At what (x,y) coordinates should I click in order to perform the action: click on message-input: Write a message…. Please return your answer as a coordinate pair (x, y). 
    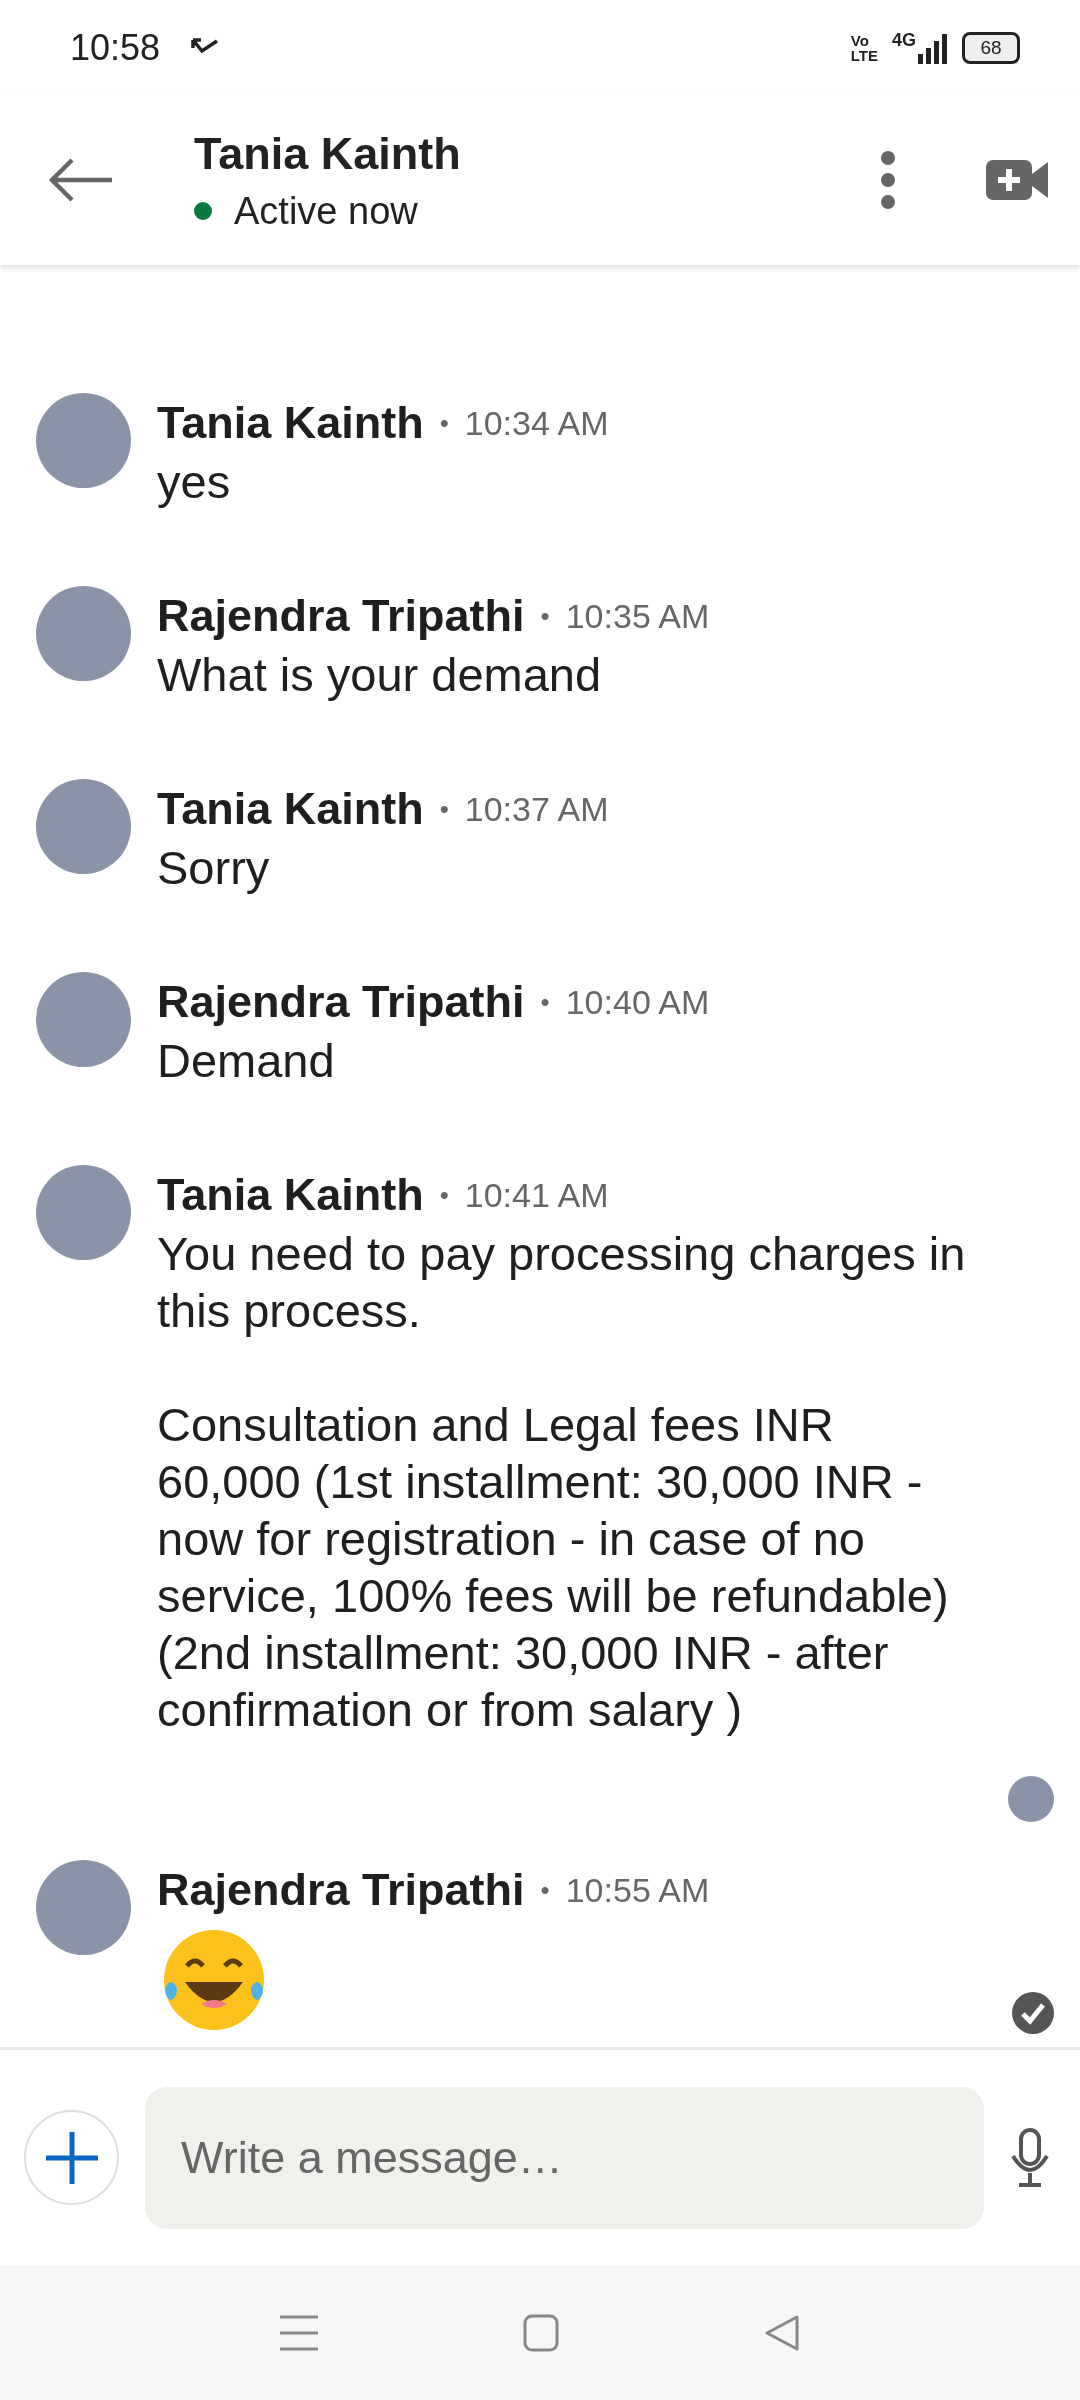
    Looking at the image, I should click on (564, 2157).